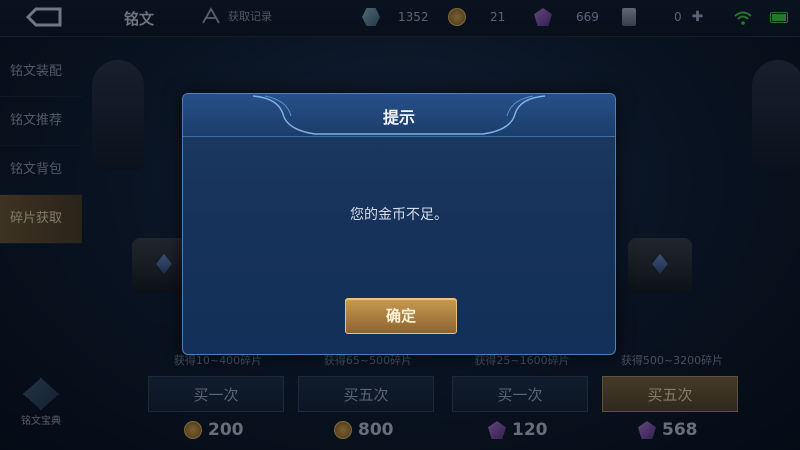 This screenshot has width=800, height=450. I want to click on dialog-header: 提示, so click(399, 115).